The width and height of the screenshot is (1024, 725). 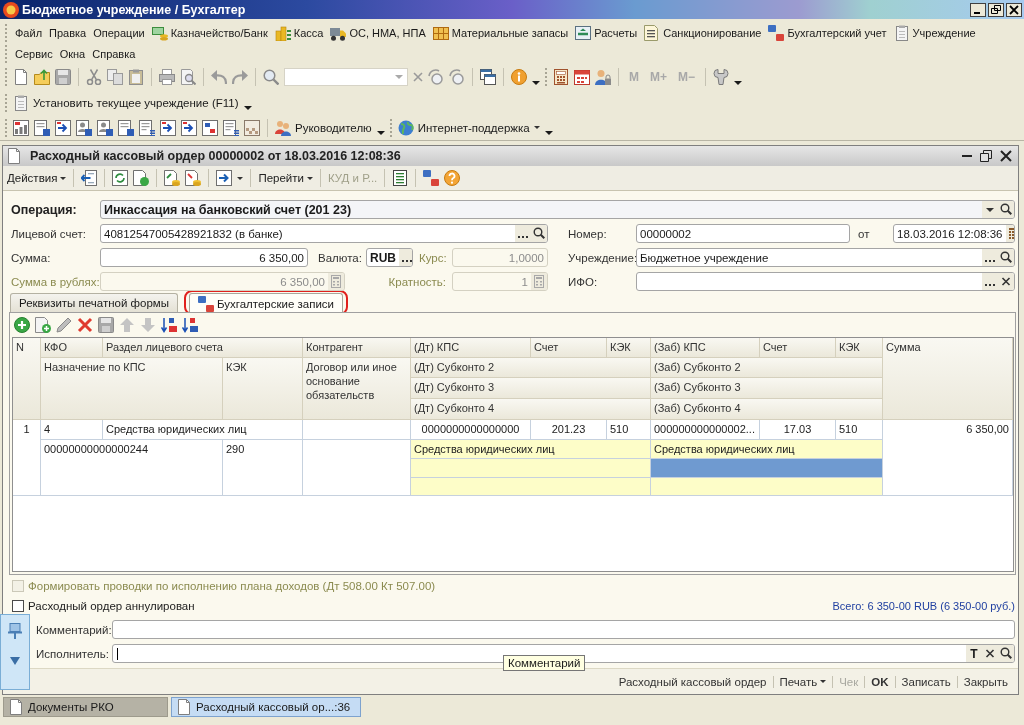 I want to click on taskbar-button: Расходный кассовый ор...:36, so click(x=266, y=707).